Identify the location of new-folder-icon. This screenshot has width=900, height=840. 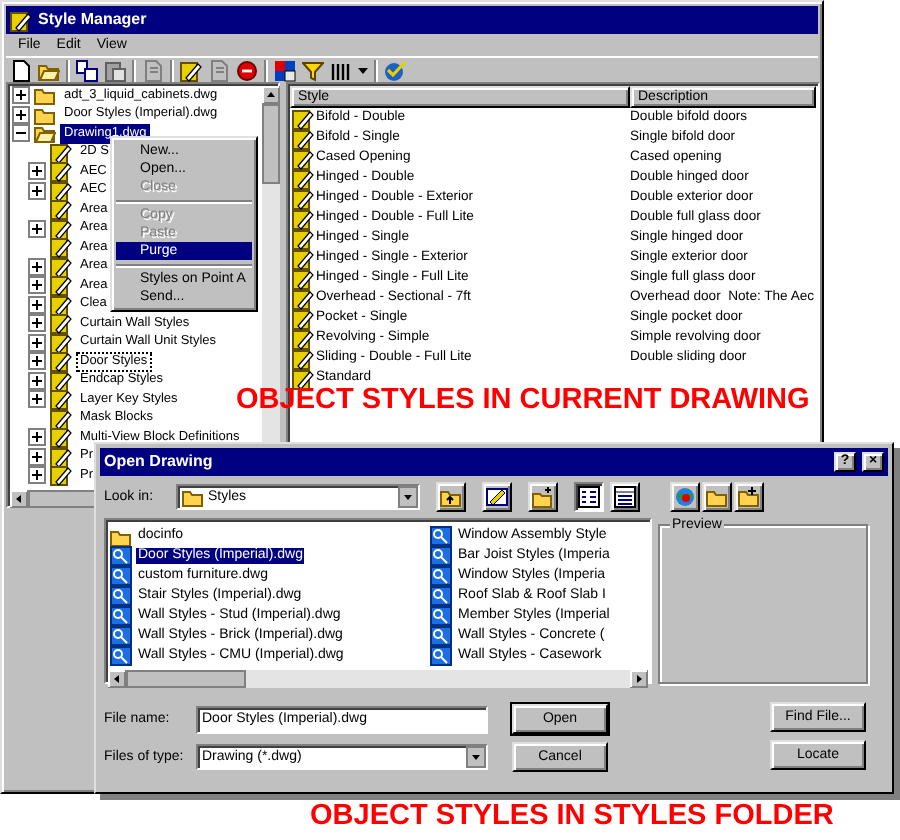
(543, 496).